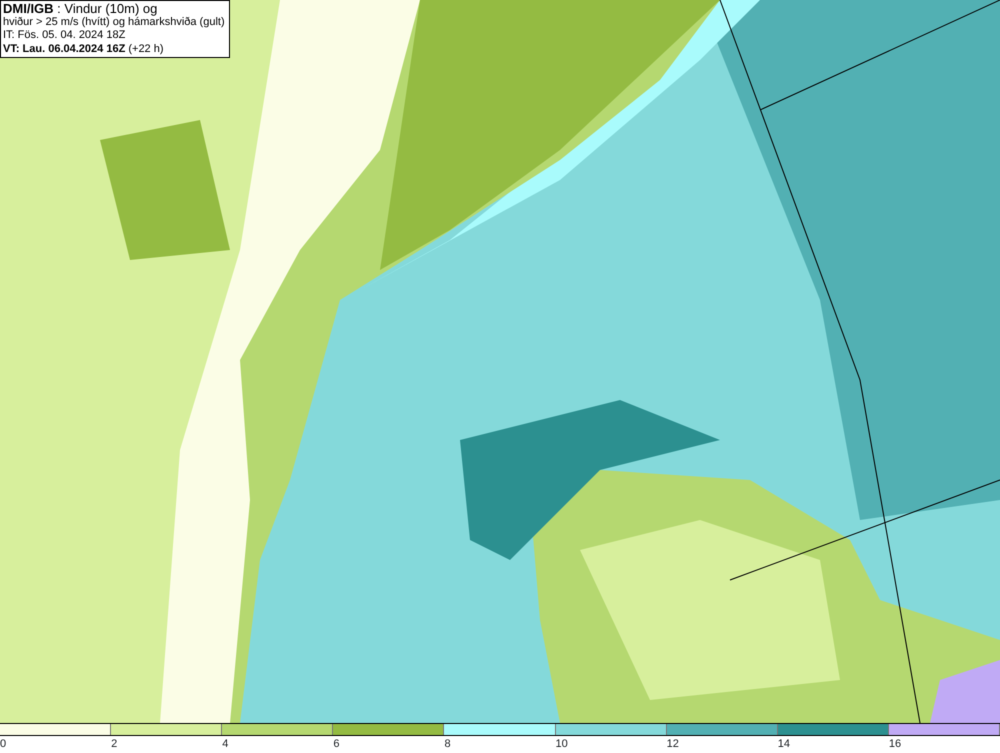 This screenshot has height=753, width=1000. I want to click on map-caption: IT: Fös. 05. 04. 2024 18Z, so click(64, 35).